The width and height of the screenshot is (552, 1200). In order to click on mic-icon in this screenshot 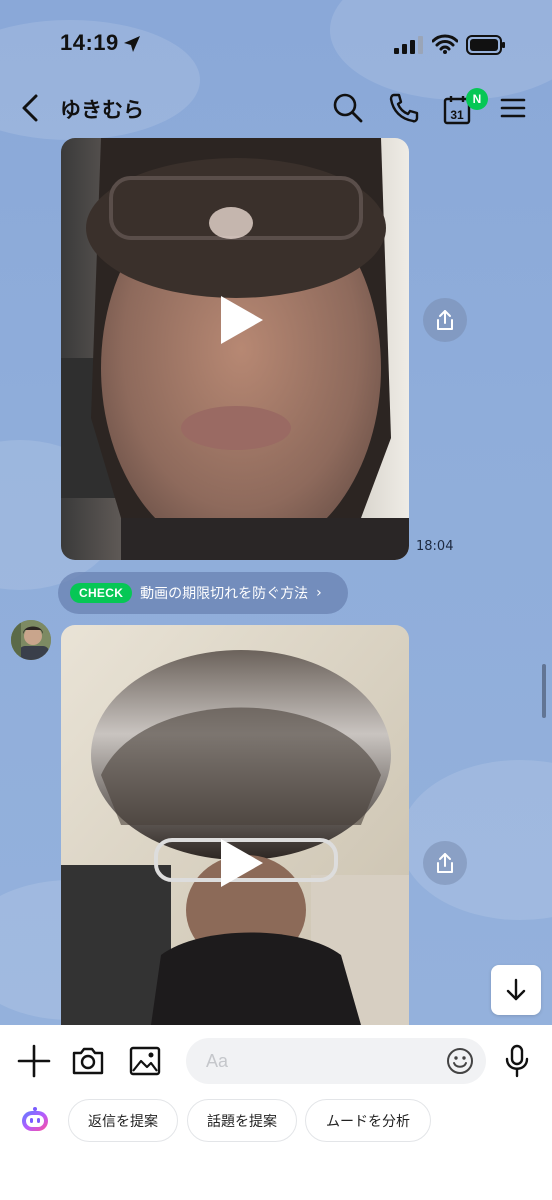, I will do `click(517, 1061)`.